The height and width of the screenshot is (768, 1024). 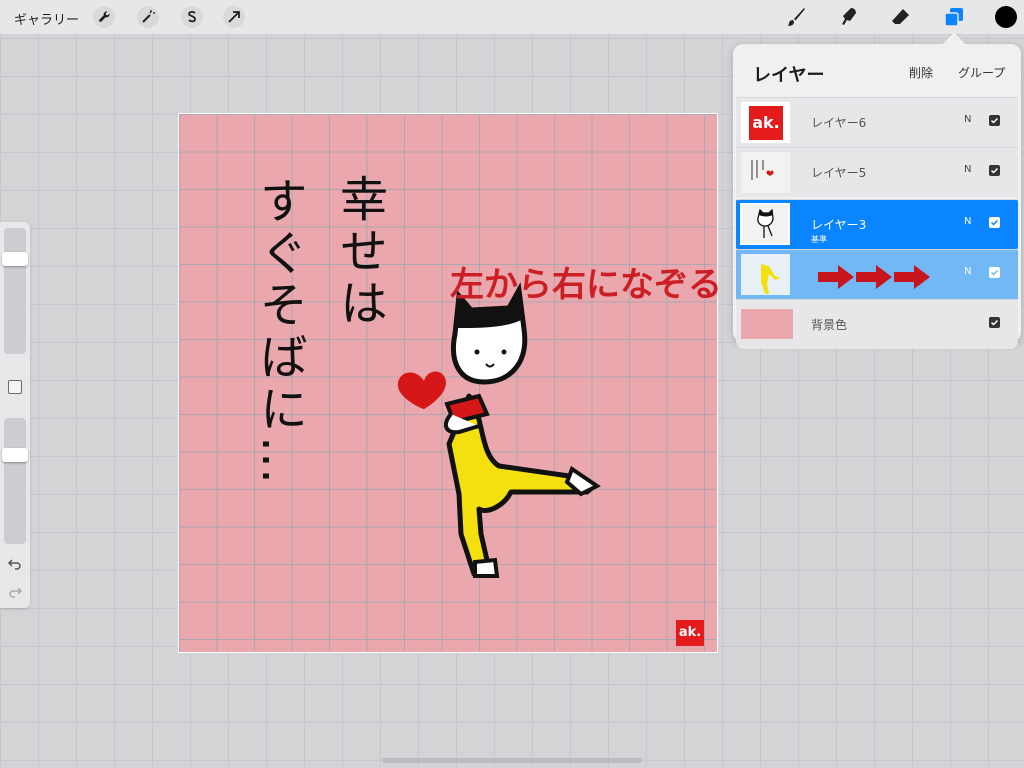 I want to click on arrow-annotation, so click(x=874, y=277).